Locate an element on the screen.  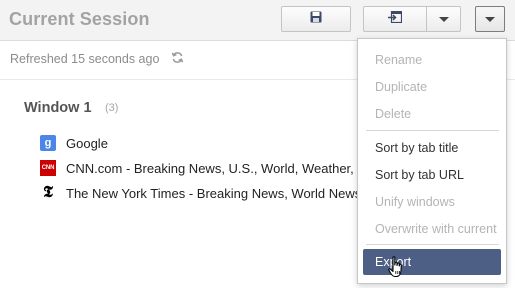
open-session-button is located at coordinates (395, 19).